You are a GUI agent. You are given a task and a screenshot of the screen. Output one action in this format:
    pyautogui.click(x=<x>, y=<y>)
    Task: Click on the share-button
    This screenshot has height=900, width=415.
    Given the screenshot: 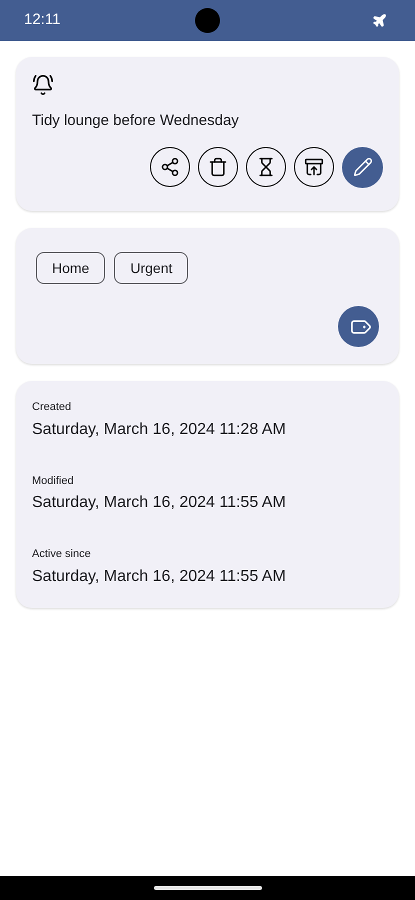 What is the action you would take?
    pyautogui.click(x=170, y=166)
    